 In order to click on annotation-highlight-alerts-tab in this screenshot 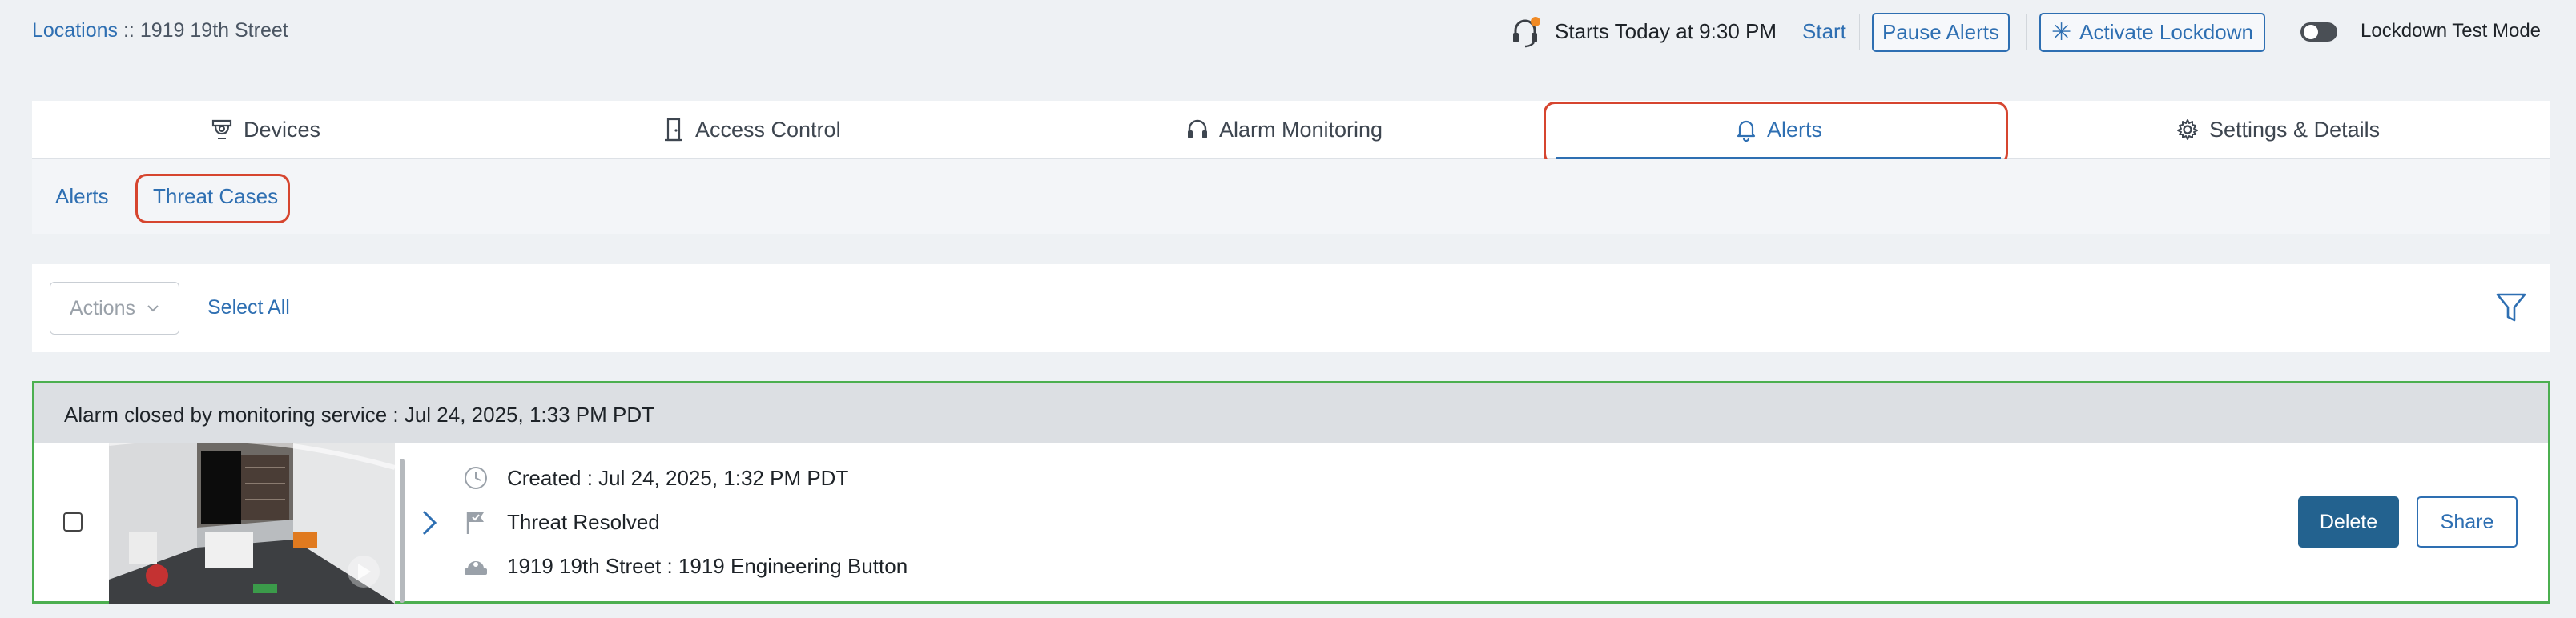, I will do `click(1776, 133)`.